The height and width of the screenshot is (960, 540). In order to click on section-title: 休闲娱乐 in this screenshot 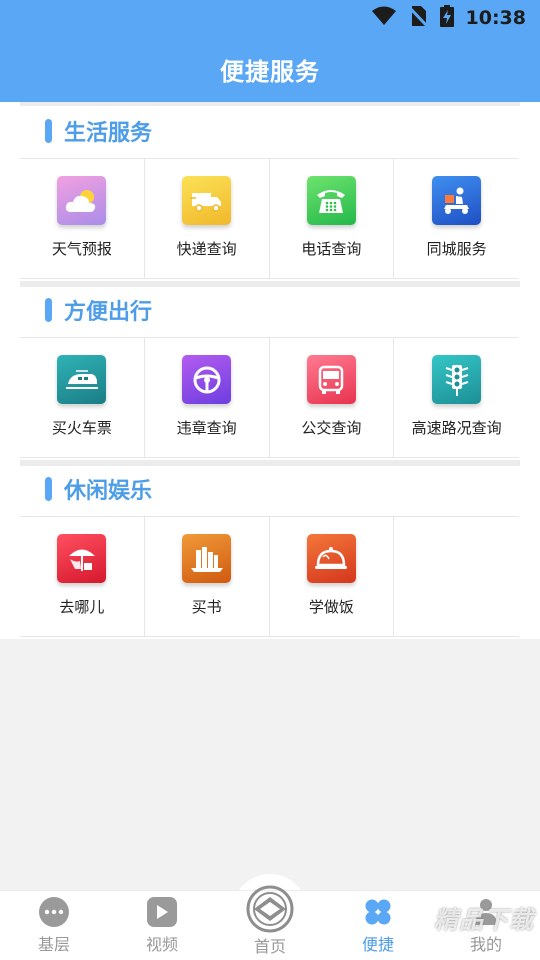, I will do `click(98, 489)`.